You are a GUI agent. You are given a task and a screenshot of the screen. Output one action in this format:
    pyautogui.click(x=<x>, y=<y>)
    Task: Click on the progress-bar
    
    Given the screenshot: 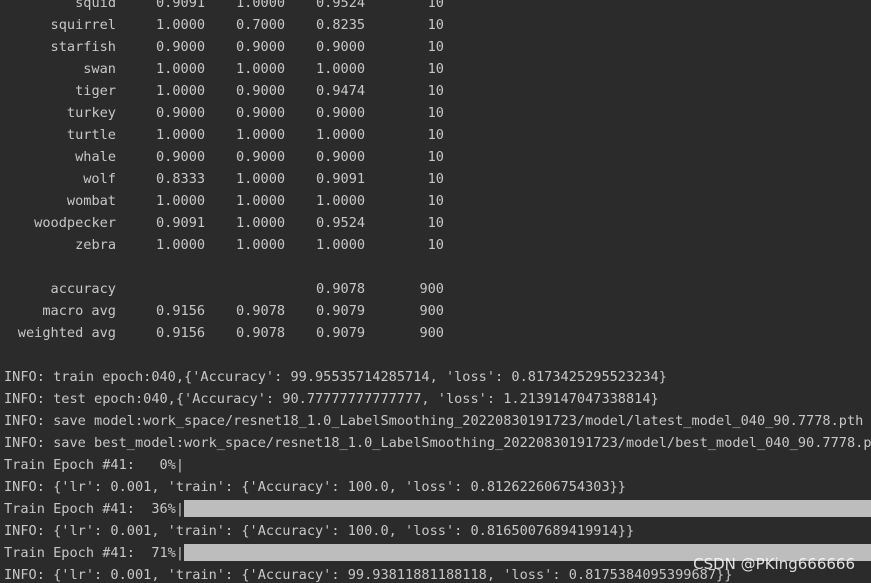 What is the action you would take?
    pyautogui.click(x=527, y=508)
    